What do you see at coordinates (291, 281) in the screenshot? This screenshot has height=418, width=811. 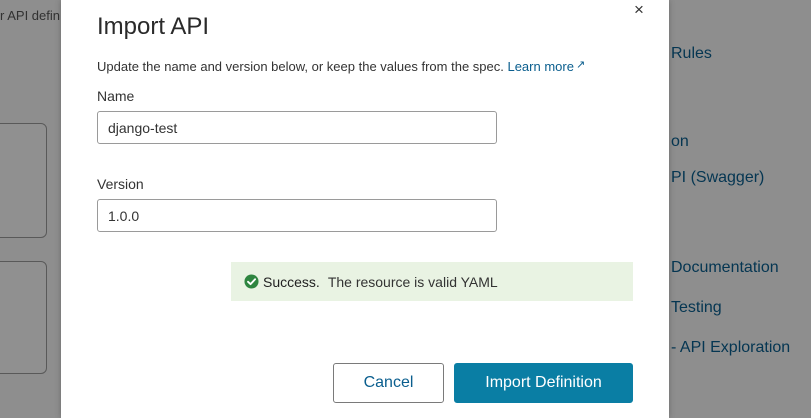 I see `success-title: Success.` at bounding box center [291, 281].